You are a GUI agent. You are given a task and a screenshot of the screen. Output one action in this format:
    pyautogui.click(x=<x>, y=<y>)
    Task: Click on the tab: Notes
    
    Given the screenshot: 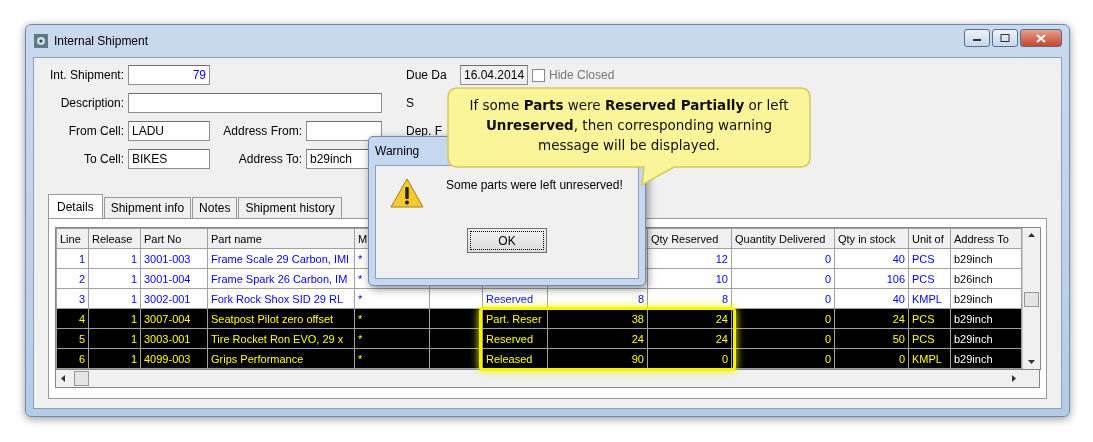 What is the action you would take?
    pyautogui.click(x=215, y=207)
    